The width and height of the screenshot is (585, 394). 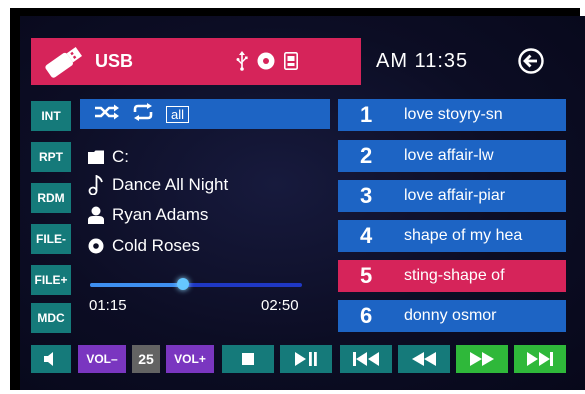 What do you see at coordinates (178, 114) in the screenshot?
I see `repeat-scope-badge: all` at bounding box center [178, 114].